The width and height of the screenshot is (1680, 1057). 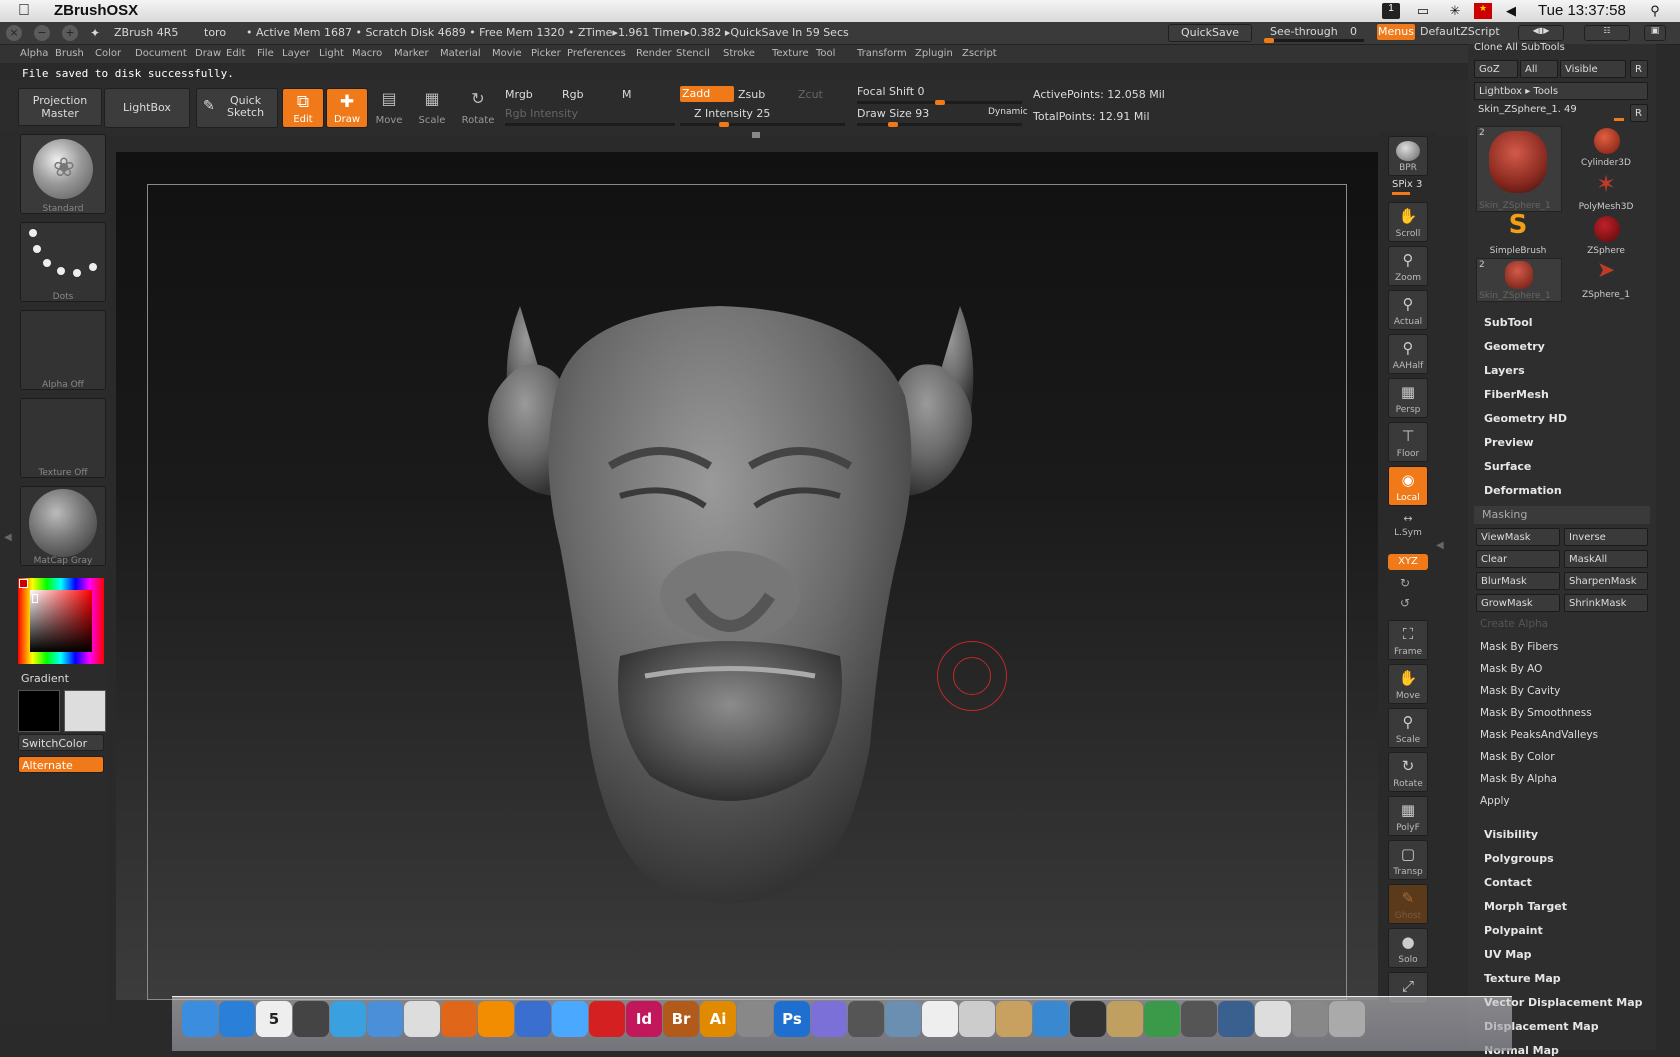 What do you see at coordinates (1527, 109) in the screenshot?
I see `current-tool-slider: Skin_ZSphere_1. 49` at bounding box center [1527, 109].